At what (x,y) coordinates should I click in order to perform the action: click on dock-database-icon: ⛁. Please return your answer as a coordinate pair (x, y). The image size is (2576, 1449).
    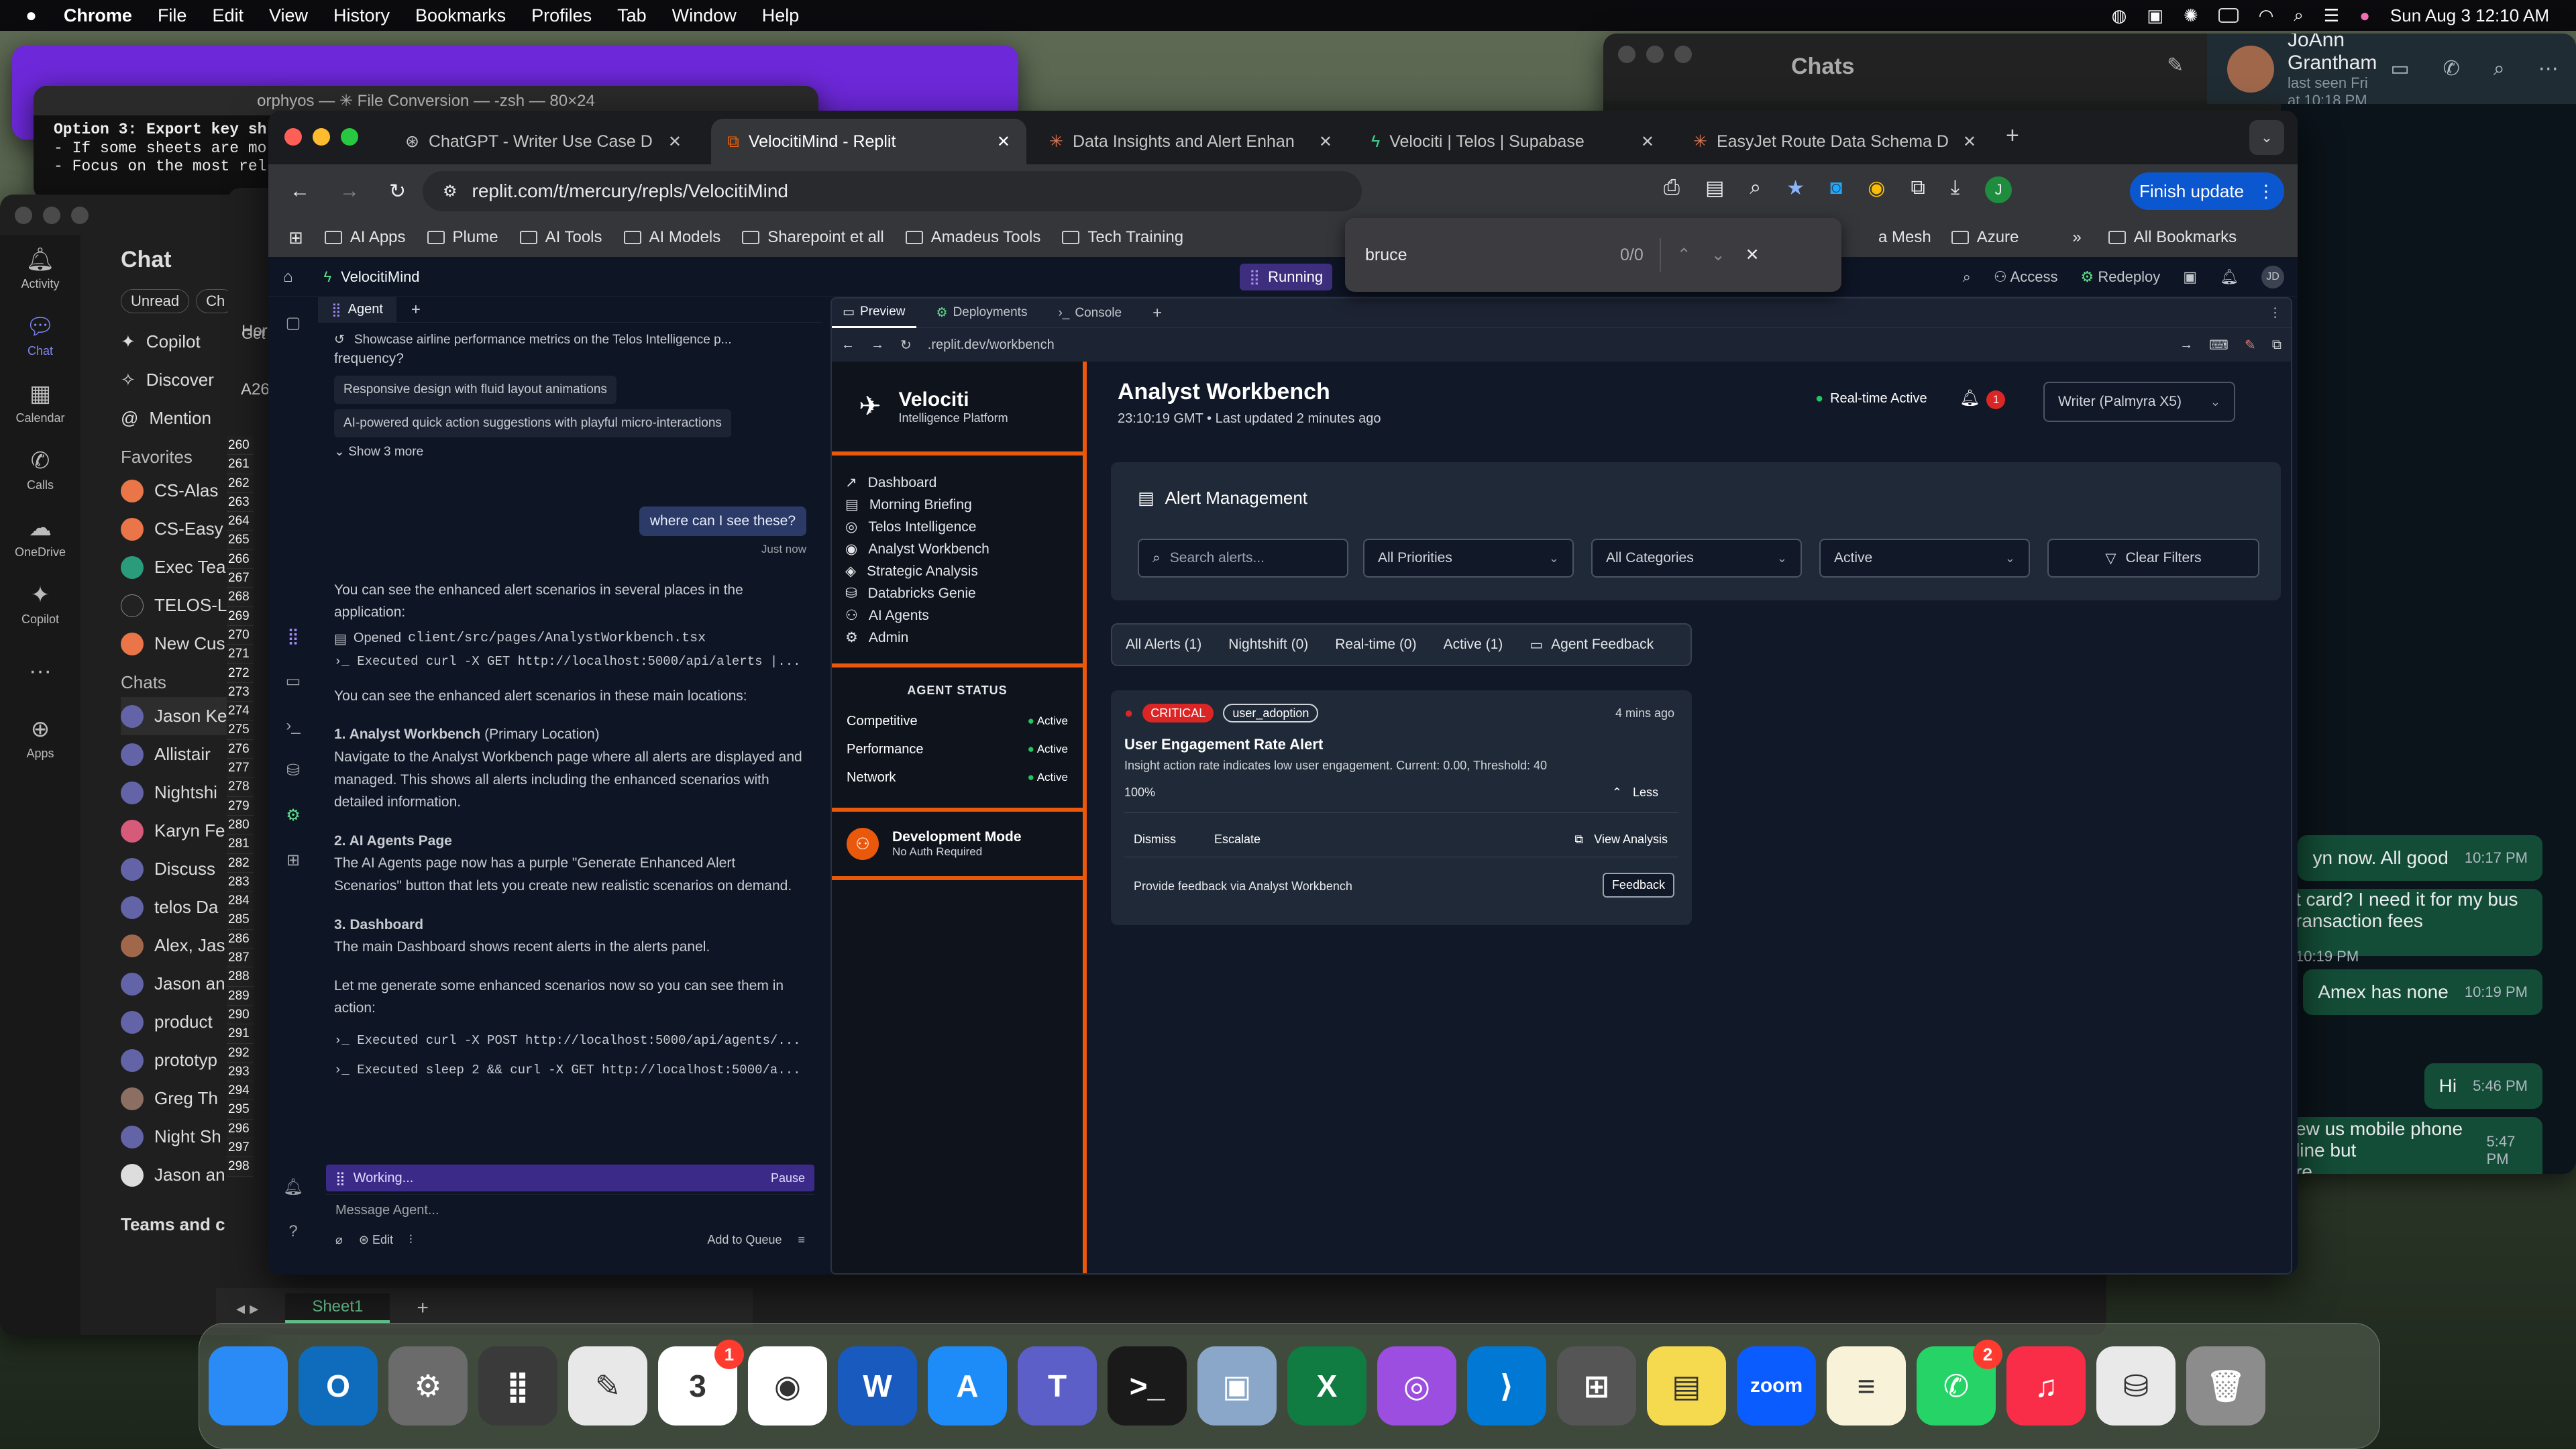
    Looking at the image, I should click on (2136, 1386).